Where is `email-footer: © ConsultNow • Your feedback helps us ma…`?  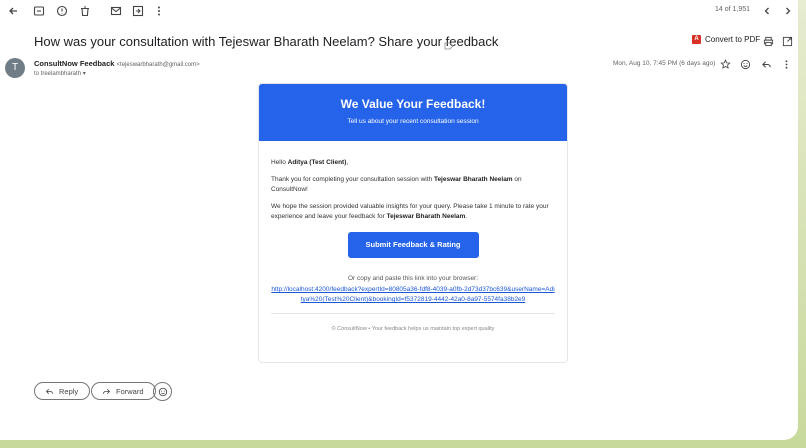 email-footer: © ConsultNow • Your feedback helps us ma… is located at coordinates (413, 329).